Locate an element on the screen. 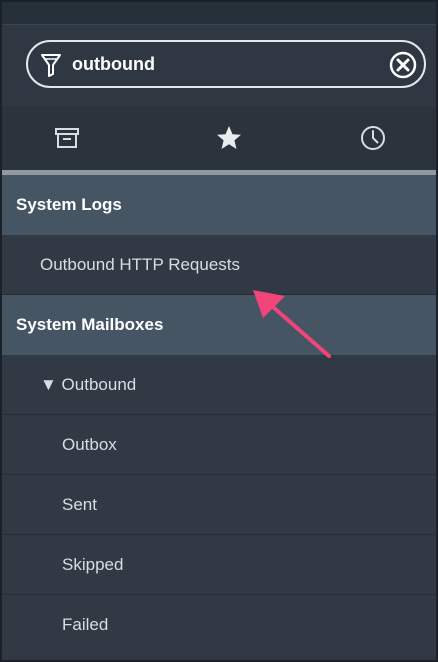 The image size is (438, 662). menu-label: Sent is located at coordinates (79, 504).